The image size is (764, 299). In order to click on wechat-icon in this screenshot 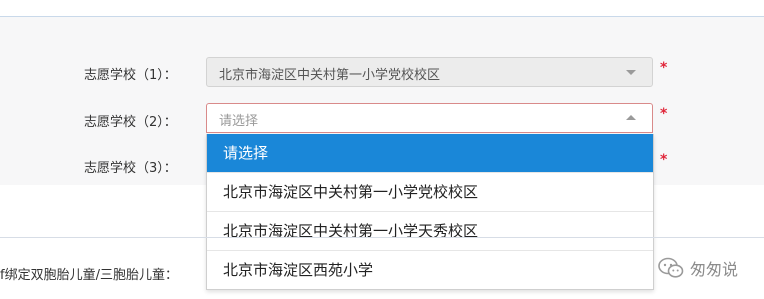, I will do `click(671, 268)`.